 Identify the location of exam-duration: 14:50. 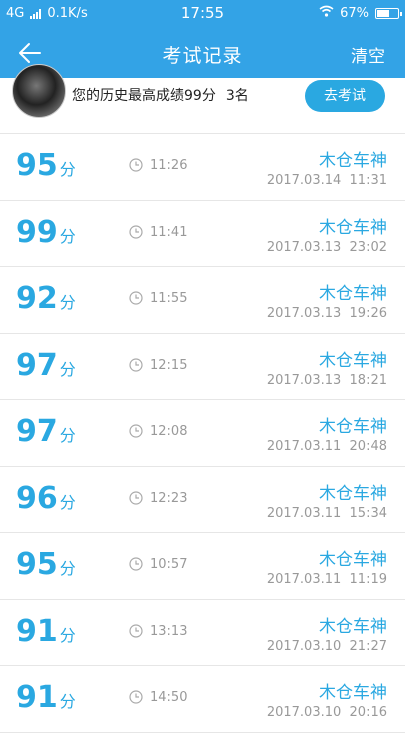
(169, 697).